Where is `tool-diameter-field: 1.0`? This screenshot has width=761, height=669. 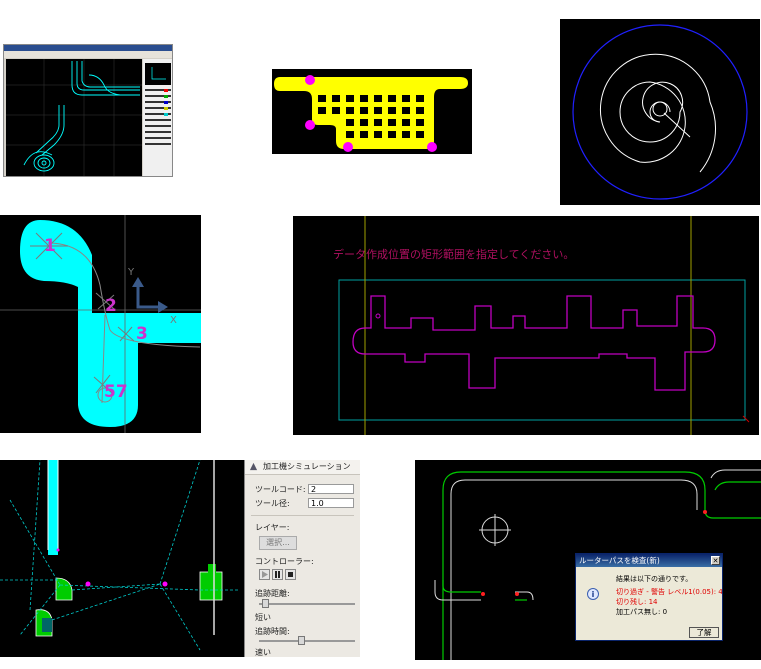
tool-diameter-field: 1.0 is located at coordinates (331, 503).